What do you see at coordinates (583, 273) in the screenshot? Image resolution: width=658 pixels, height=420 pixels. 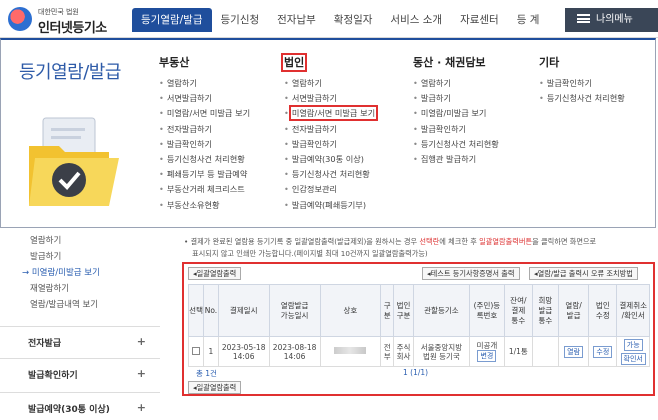 I see `print-error-help-button: ◂열람/발급 출력시 오류 조치방법` at bounding box center [583, 273].